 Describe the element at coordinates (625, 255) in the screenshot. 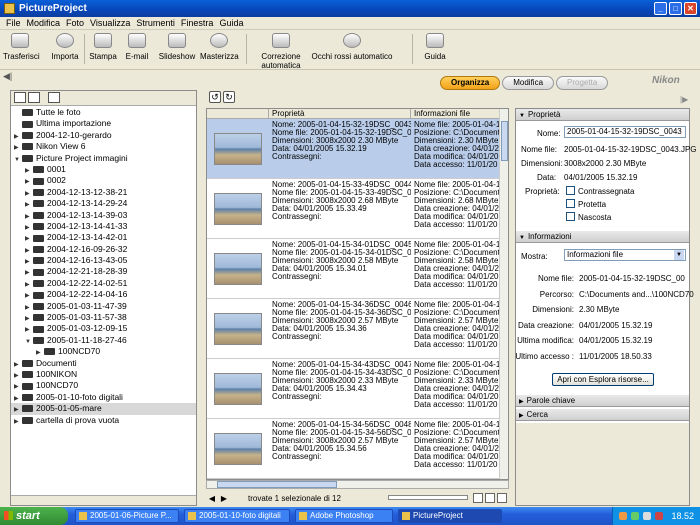

I see `show-dropdown: Informazioni file ▼` at that location.